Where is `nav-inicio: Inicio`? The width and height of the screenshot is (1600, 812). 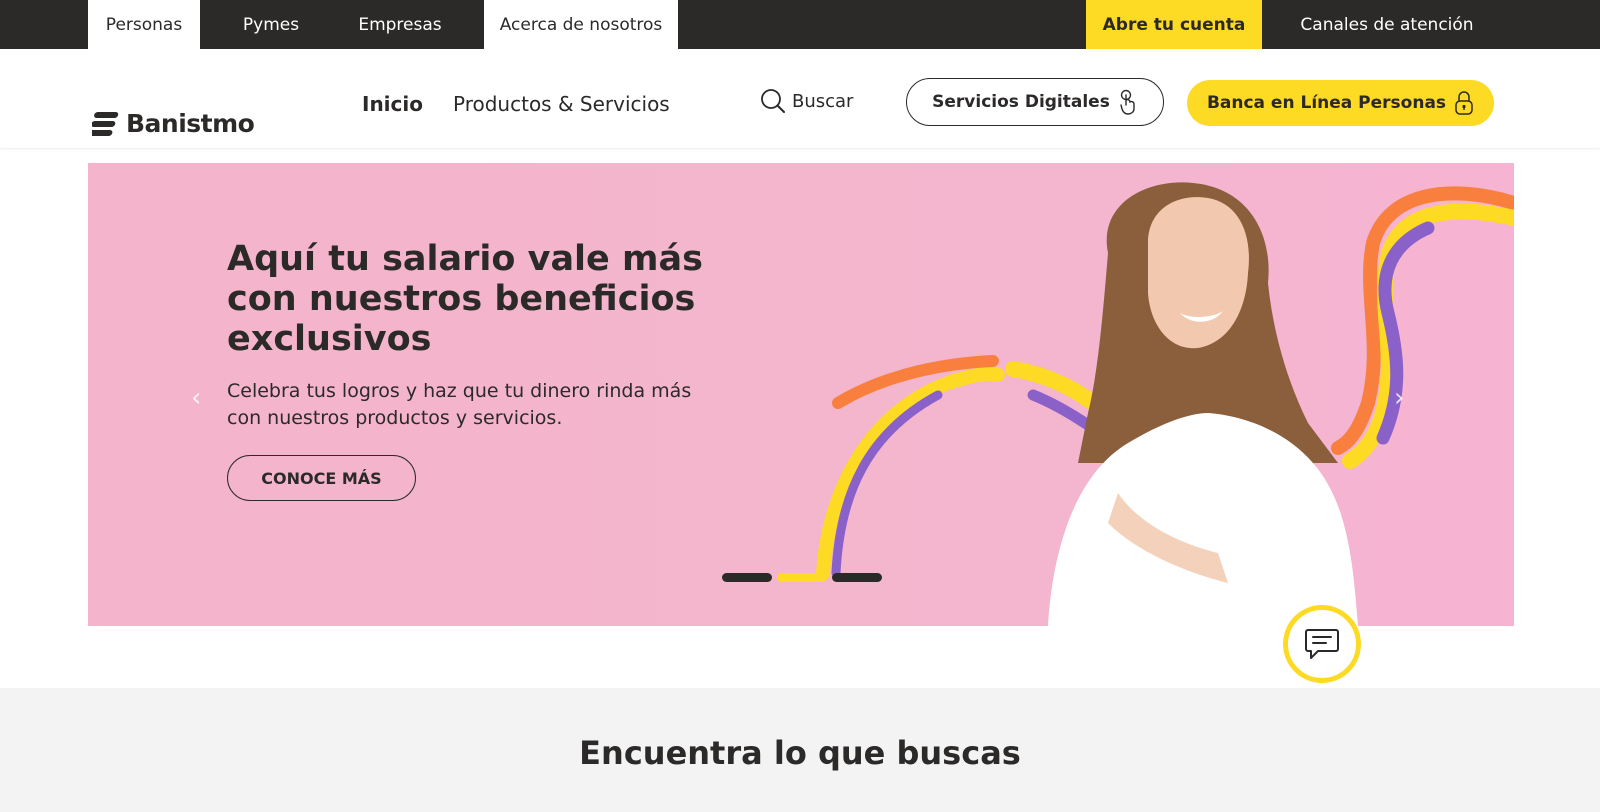 nav-inicio: Inicio is located at coordinates (392, 104).